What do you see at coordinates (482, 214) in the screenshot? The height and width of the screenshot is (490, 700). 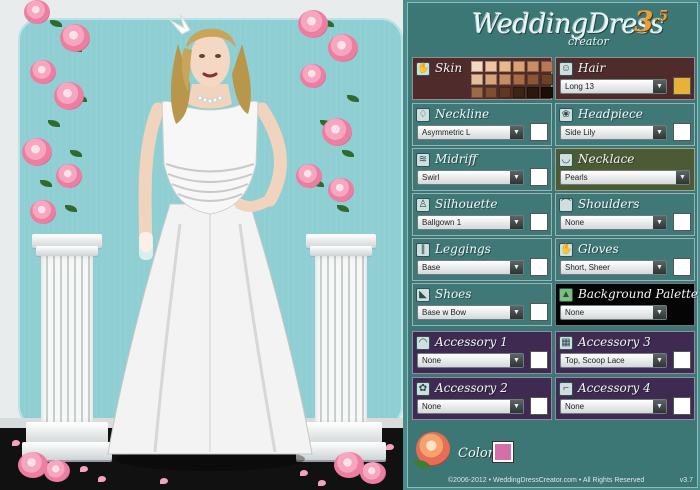 I see `silhouette-option: ♙ Silhouette Ballgown 1 ▼` at bounding box center [482, 214].